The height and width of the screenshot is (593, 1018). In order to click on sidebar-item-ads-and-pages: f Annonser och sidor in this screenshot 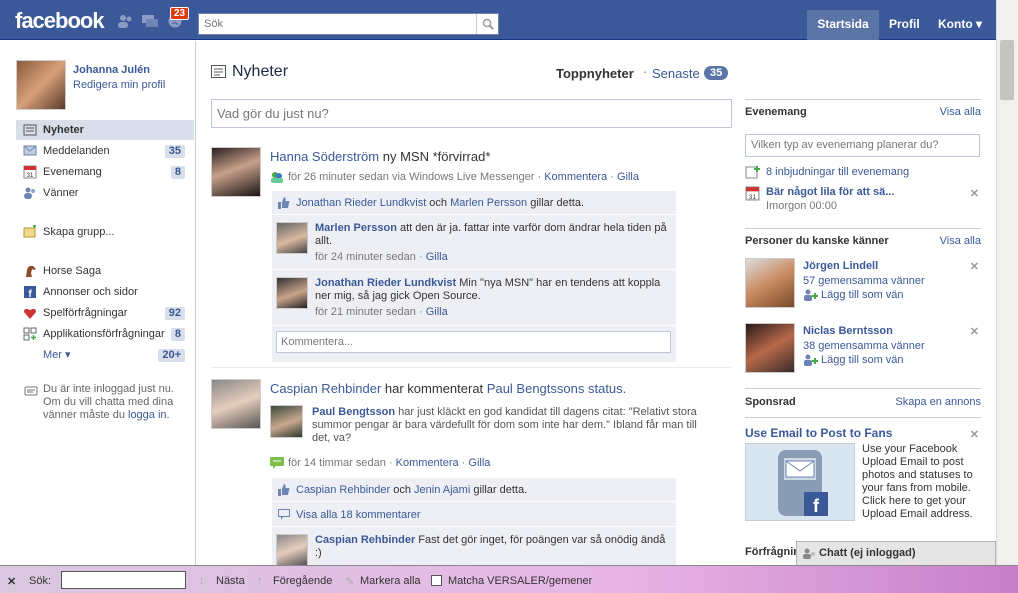, I will do `click(105, 292)`.